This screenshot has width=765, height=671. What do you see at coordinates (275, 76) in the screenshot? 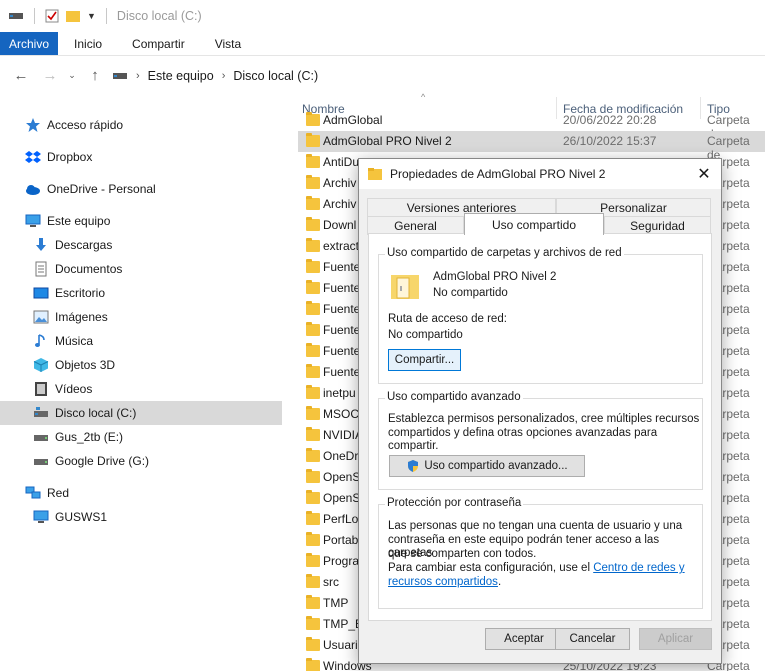
I see `breadcrumb-disco-local: Disco local (C:)` at bounding box center [275, 76].